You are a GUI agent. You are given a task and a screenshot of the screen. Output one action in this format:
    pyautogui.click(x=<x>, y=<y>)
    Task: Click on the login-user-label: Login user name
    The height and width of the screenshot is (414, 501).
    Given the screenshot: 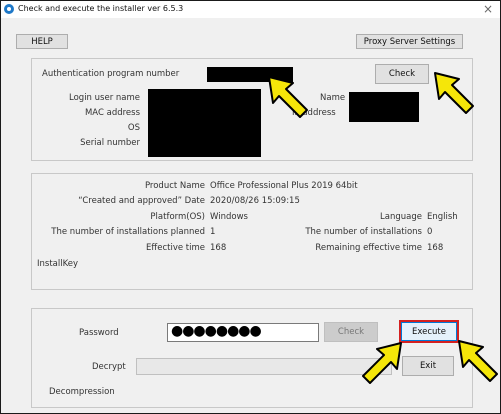 What is the action you would take?
    pyautogui.click(x=104, y=98)
    